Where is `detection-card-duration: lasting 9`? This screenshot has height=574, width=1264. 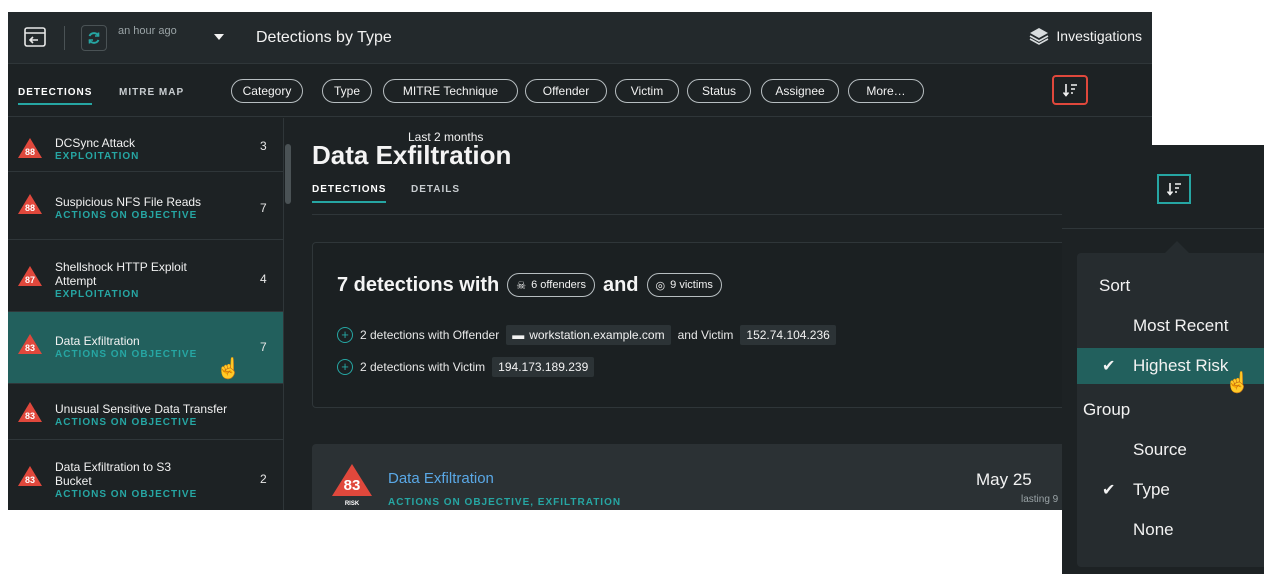
detection-card-duration: lasting 9 is located at coordinates (1040, 499).